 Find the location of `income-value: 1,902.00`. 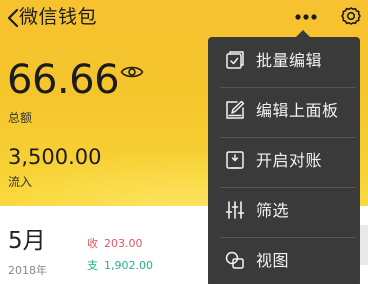

income-value: 1,902.00 is located at coordinates (128, 265).